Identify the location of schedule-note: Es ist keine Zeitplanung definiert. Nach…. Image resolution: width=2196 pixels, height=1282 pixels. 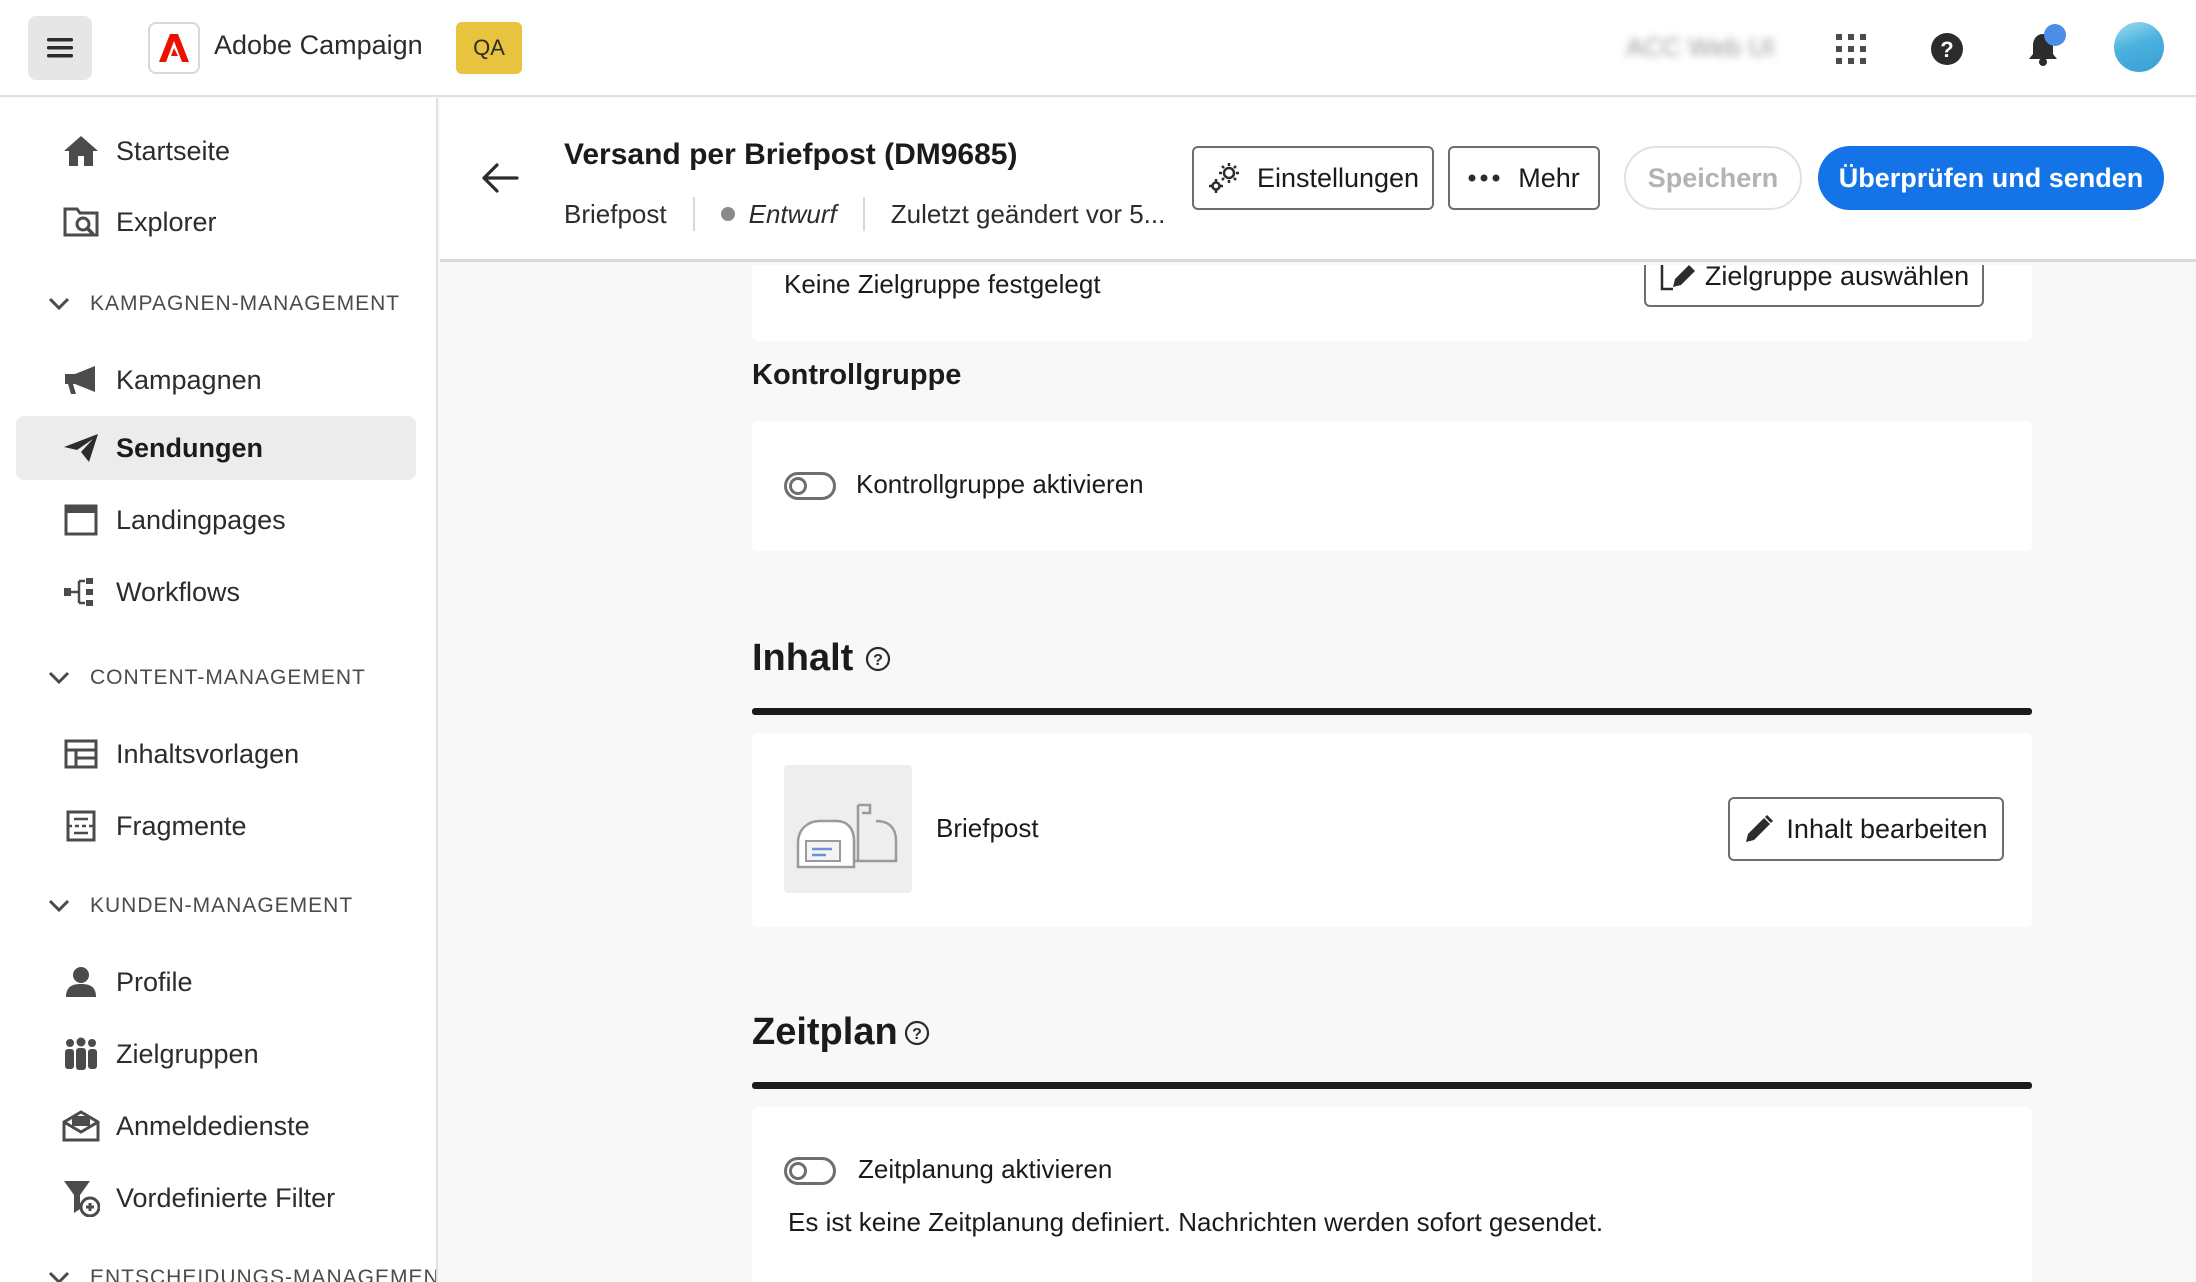
(1196, 1222).